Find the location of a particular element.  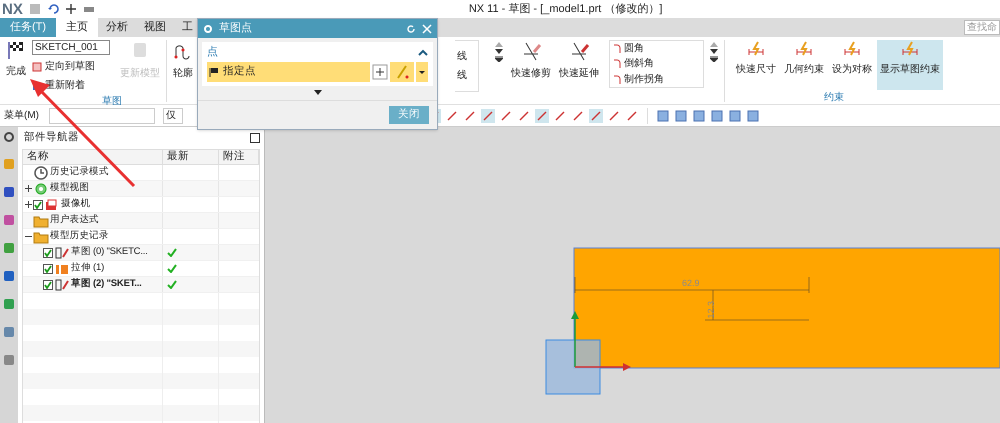

corner-item: 倒斜角 is located at coordinates (656, 64).